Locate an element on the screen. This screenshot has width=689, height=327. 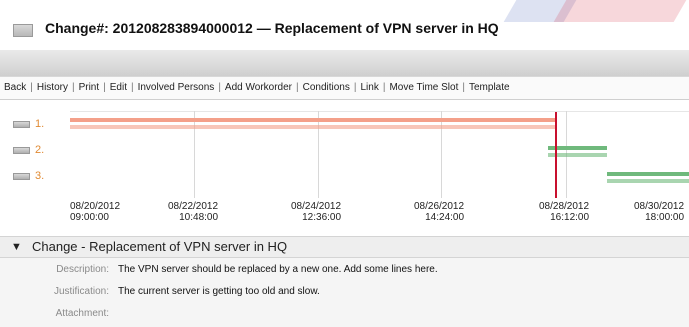
gantt-row-label-3: 3. is located at coordinates (28, 176).